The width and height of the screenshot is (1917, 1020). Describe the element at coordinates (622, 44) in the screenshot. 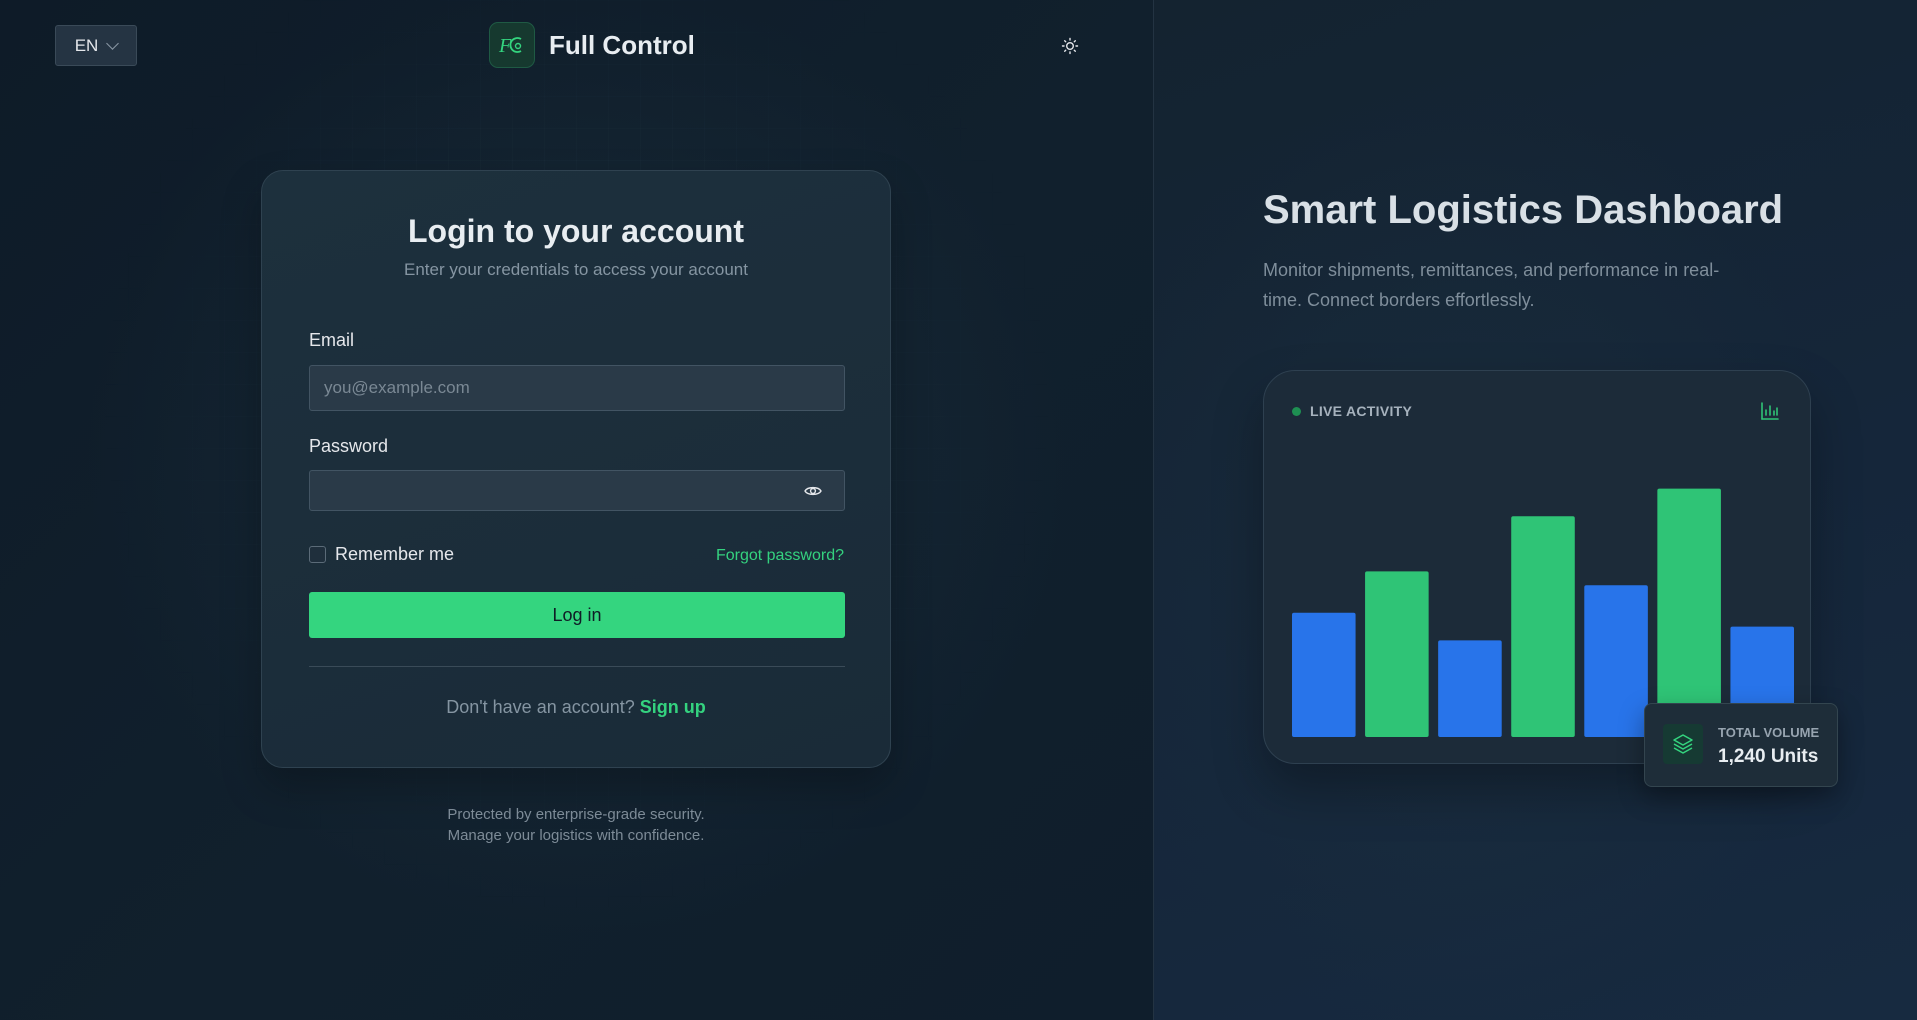

I see `brand-name: Full Control` at that location.